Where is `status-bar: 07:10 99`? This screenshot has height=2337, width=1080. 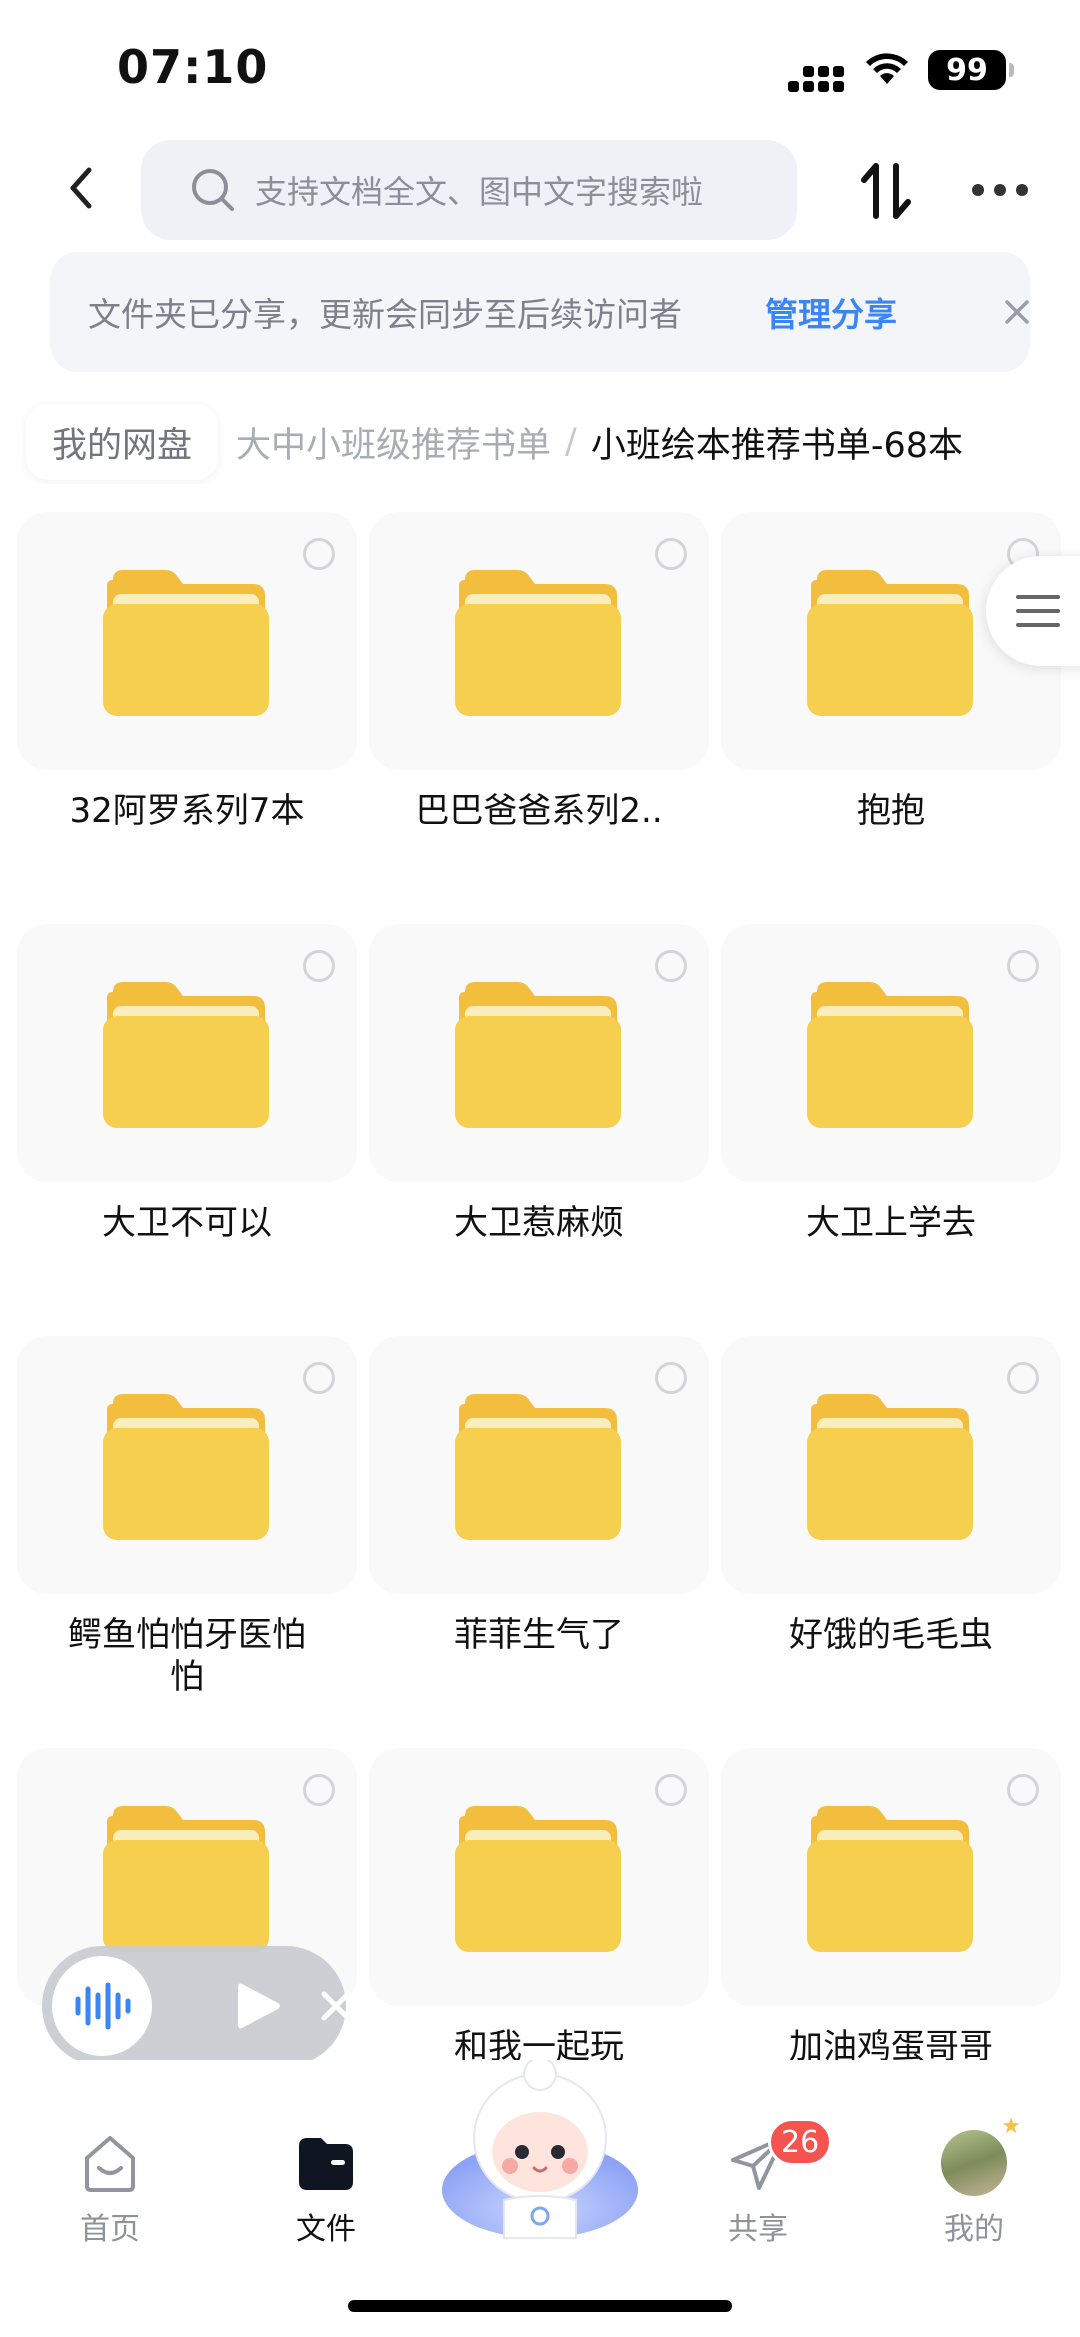
status-bar: 07:10 99 is located at coordinates (540, 70).